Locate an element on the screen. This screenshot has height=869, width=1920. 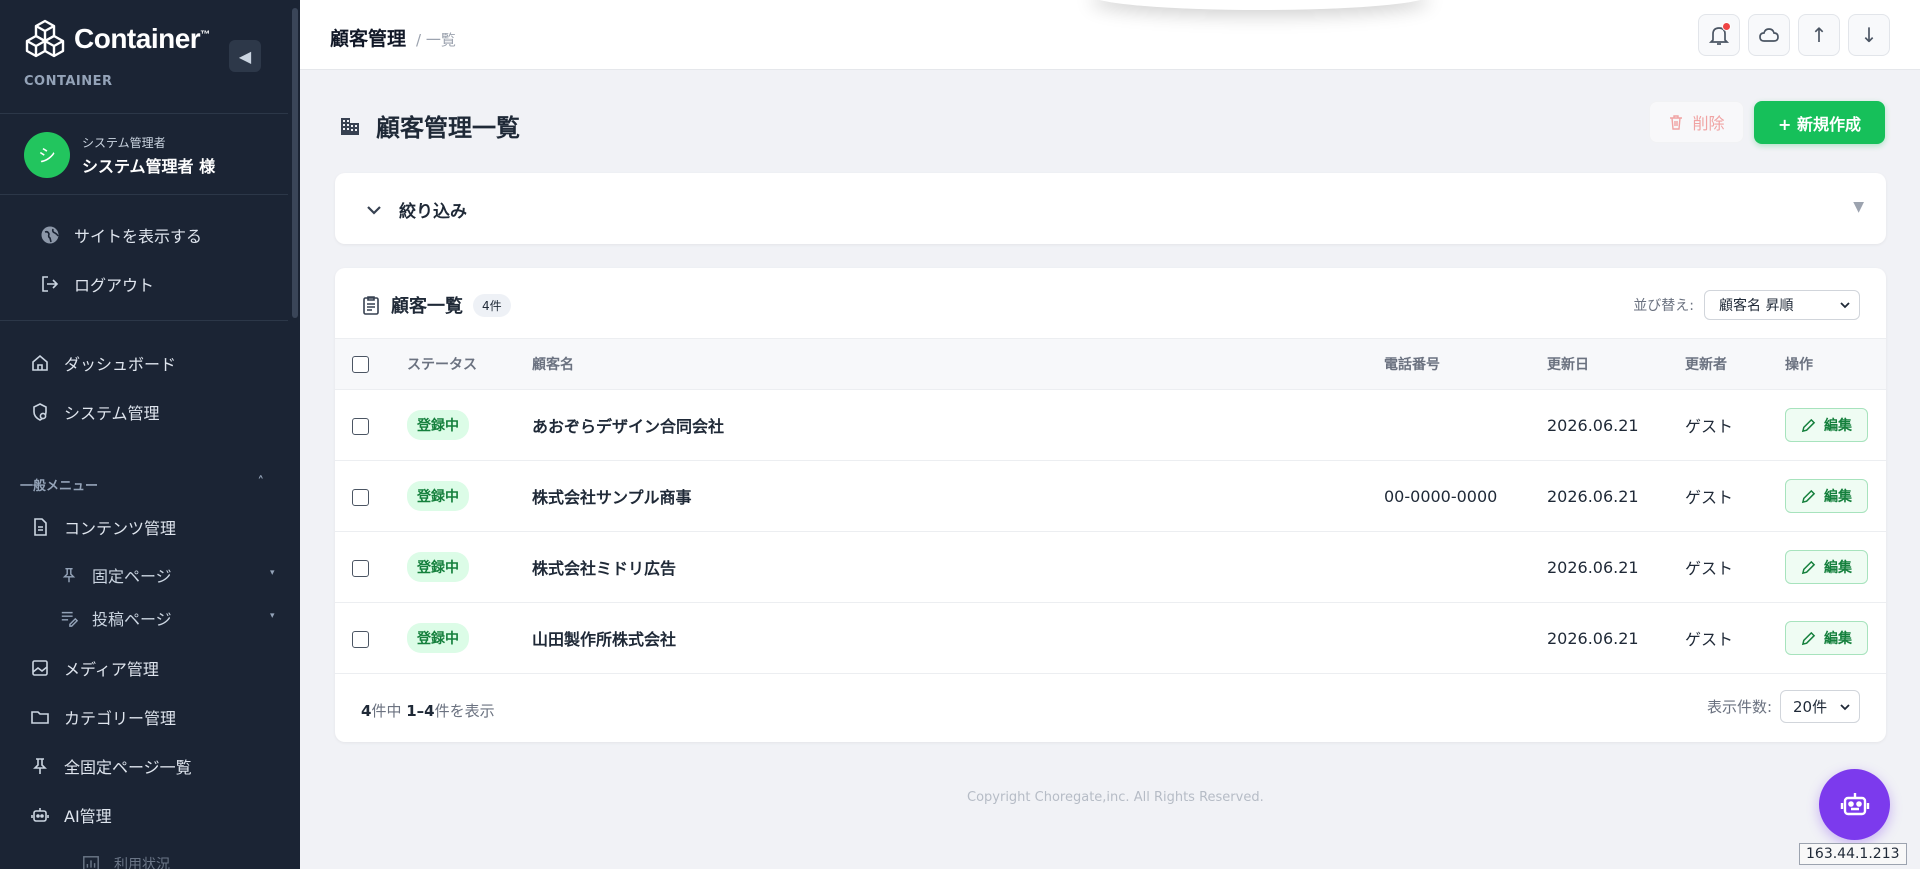
user-role: システム管理者 is located at coordinates (124, 142).